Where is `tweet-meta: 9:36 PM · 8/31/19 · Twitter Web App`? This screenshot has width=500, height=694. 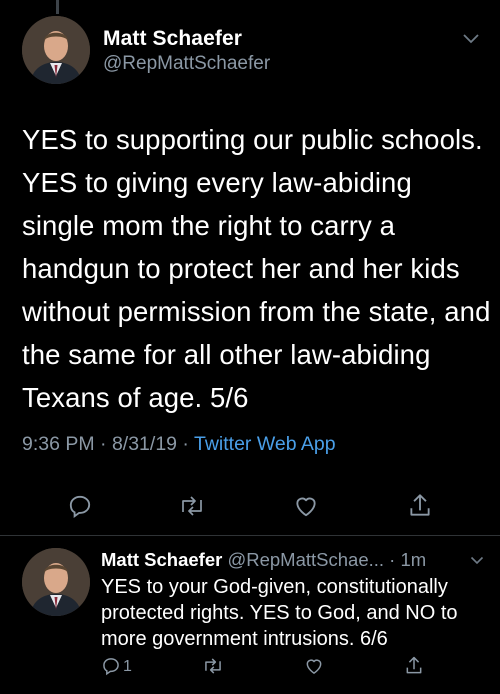
tweet-meta: 9:36 PM · 8/31/19 · Twitter Web App is located at coordinates (179, 444).